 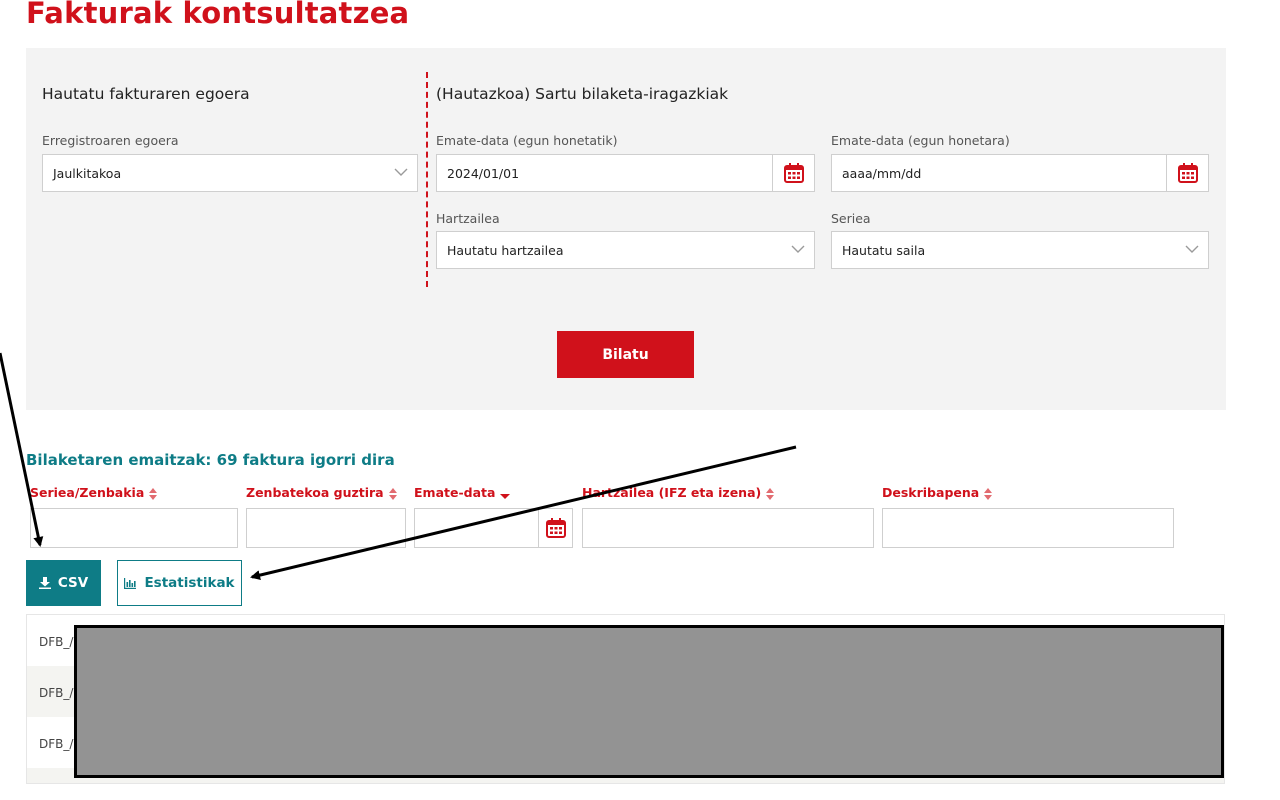 What do you see at coordinates (134, 528) in the screenshot?
I see `series-number-filter-input` at bounding box center [134, 528].